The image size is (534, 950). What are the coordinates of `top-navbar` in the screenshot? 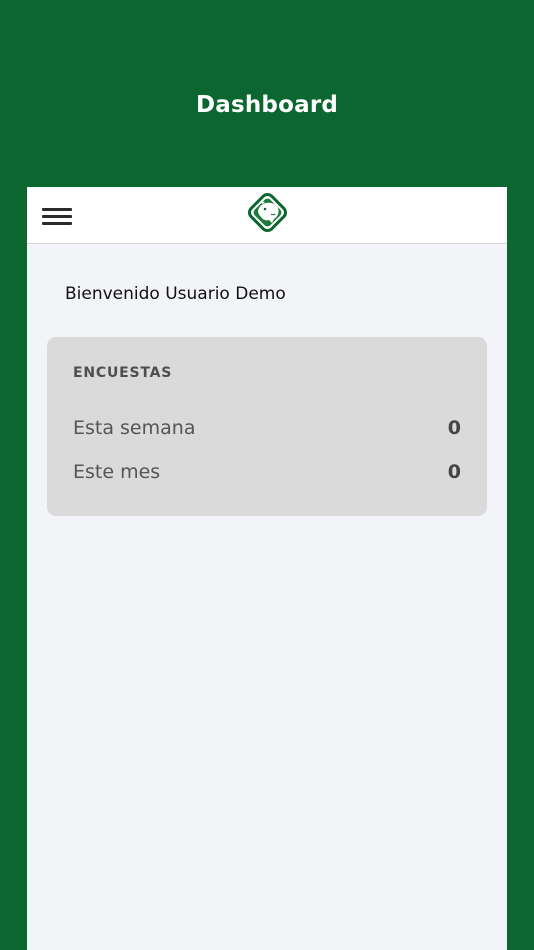 It's located at (267, 215).